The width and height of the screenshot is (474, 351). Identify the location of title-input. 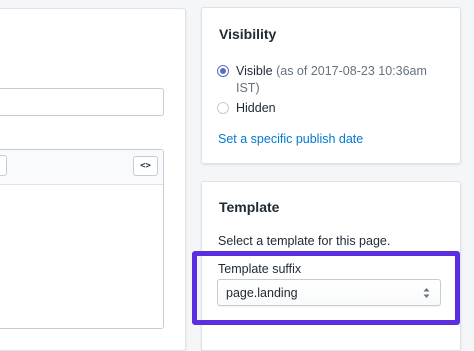
(82, 102).